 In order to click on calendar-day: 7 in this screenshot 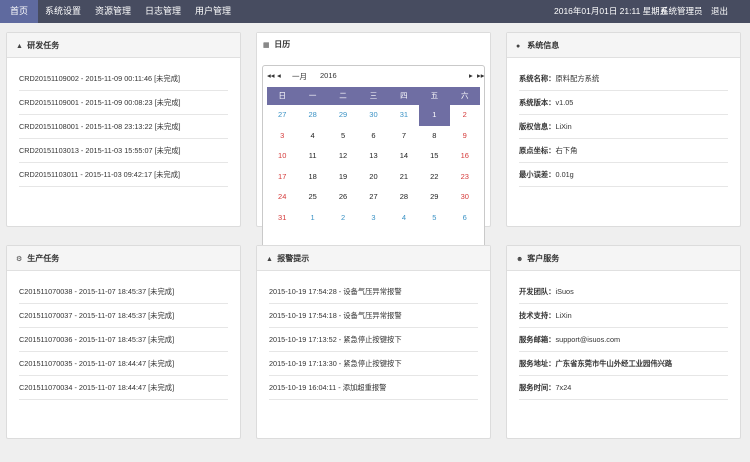, I will do `click(404, 136)`.